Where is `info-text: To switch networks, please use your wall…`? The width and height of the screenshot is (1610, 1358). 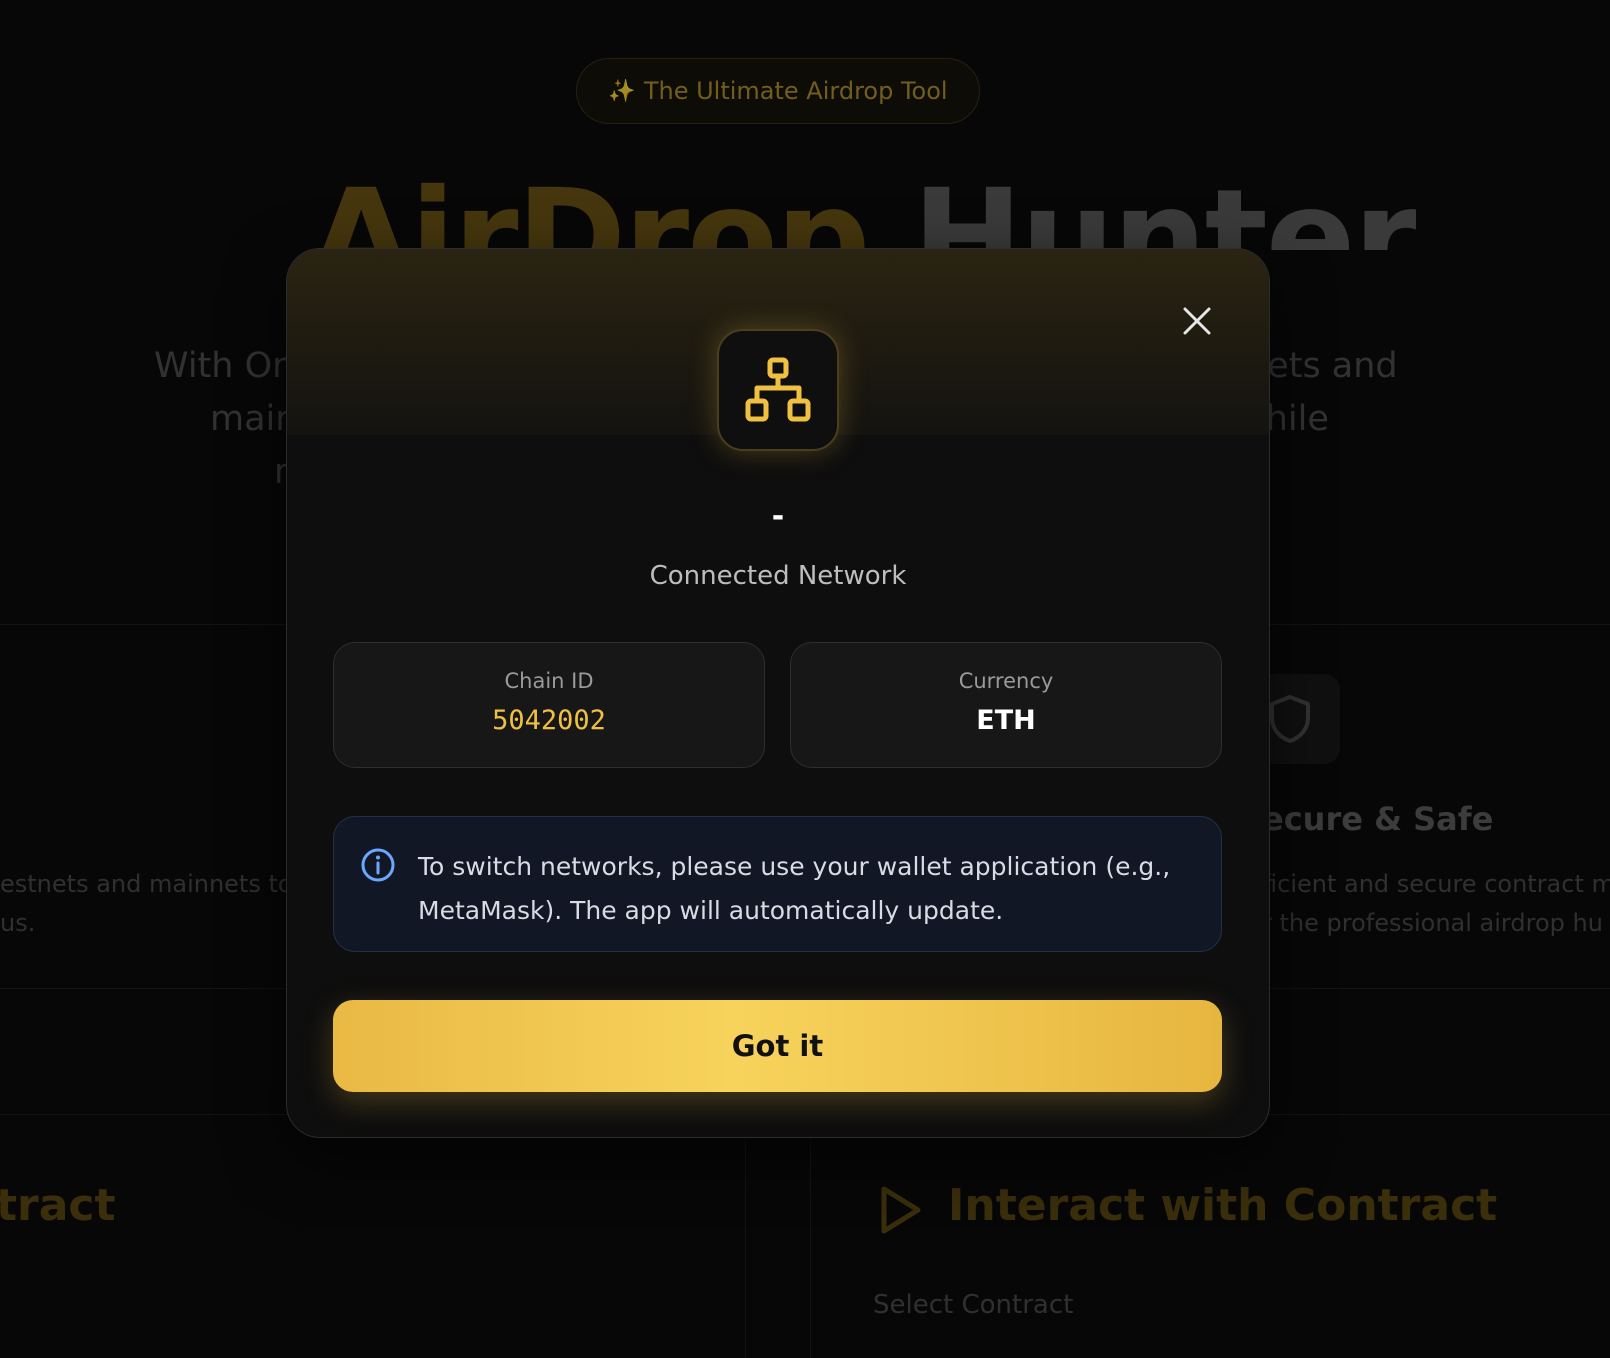 info-text: To switch networks, please use your wall… is located at coordinates (794, 888).